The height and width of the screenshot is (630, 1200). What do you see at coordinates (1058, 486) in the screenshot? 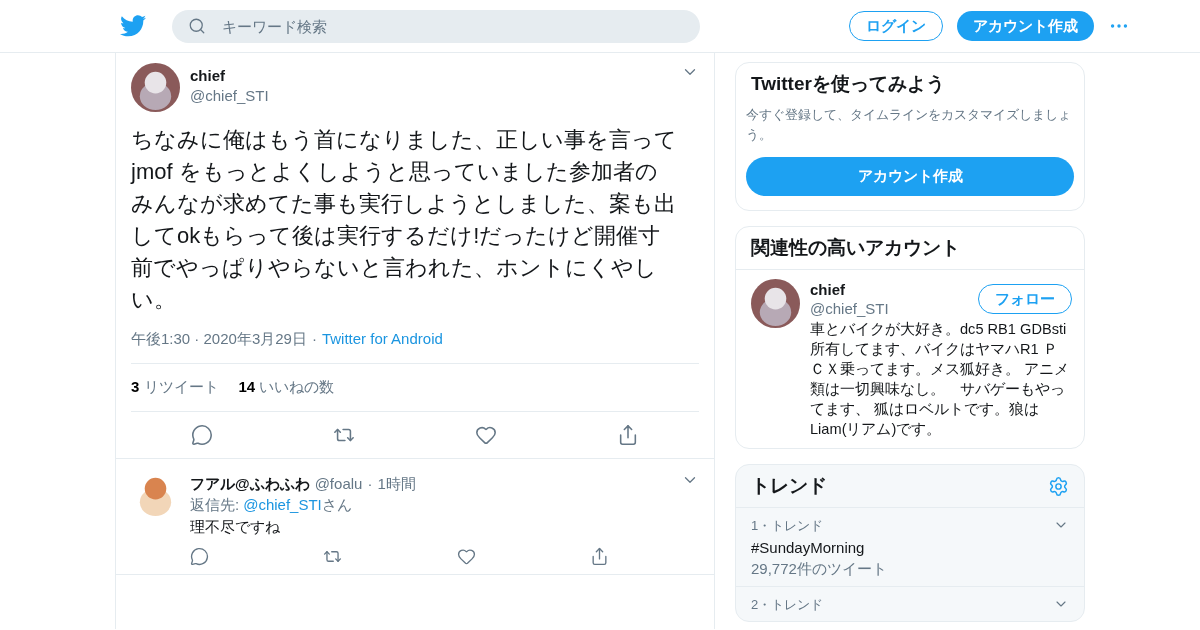
I see `settings-icon` at bounding box center [1058, 486].